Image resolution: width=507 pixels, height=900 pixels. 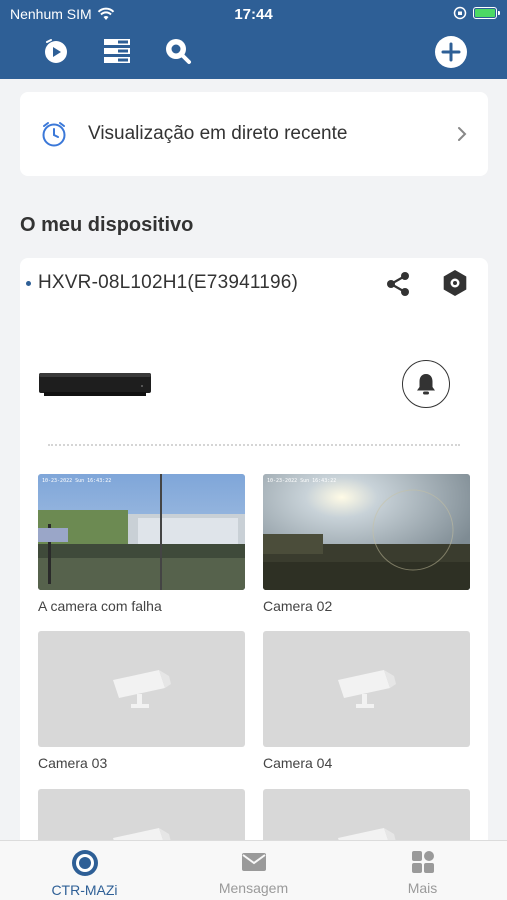 I want to click on camera-name: Camera 04, so click(x=298, y=763).